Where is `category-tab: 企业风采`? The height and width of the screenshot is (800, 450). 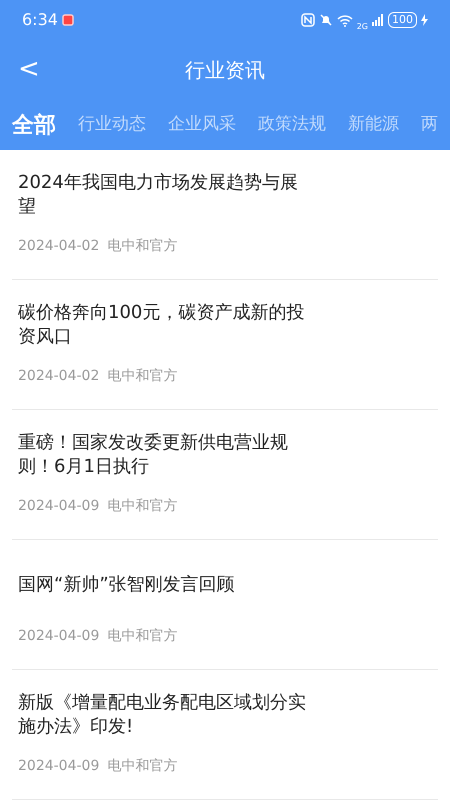 category-tab: 企业风采 is located at coordinates (202, 125).